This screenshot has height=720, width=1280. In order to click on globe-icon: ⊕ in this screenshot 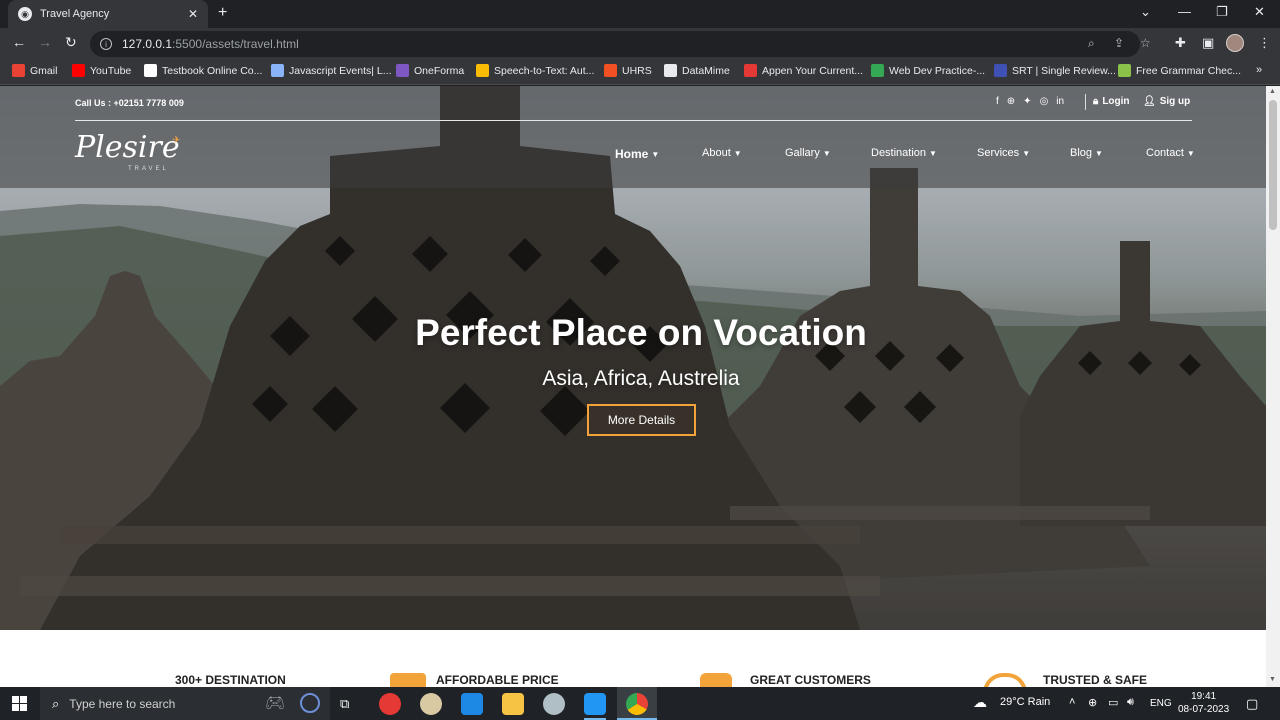, I will do `click(1011, 101)`.